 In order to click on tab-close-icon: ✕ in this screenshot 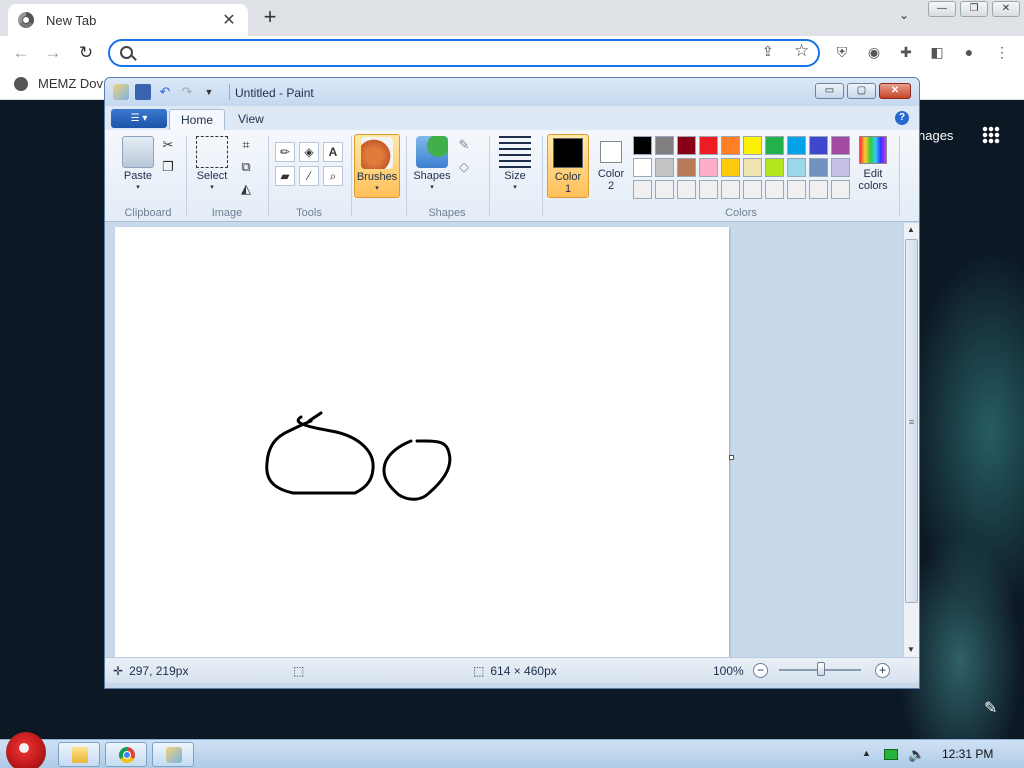, I will do `click(229, 20)`.